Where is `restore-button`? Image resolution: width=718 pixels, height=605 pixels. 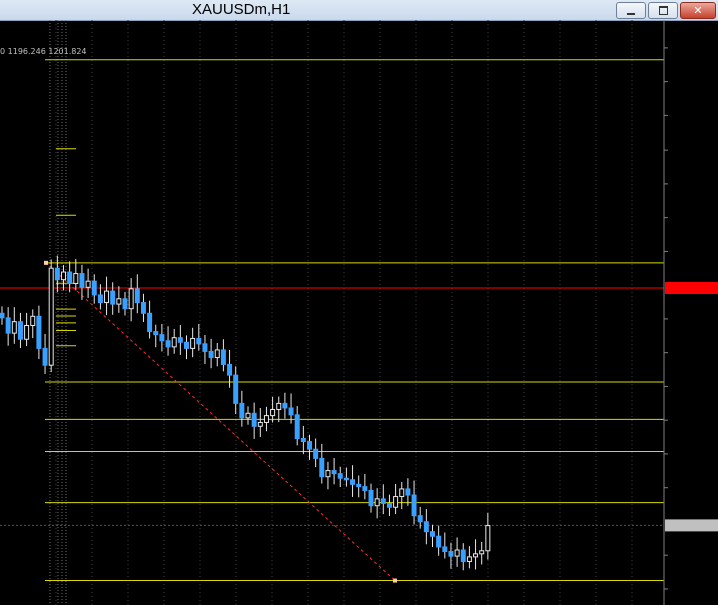
restore-button is located at coordinates (663, 10).